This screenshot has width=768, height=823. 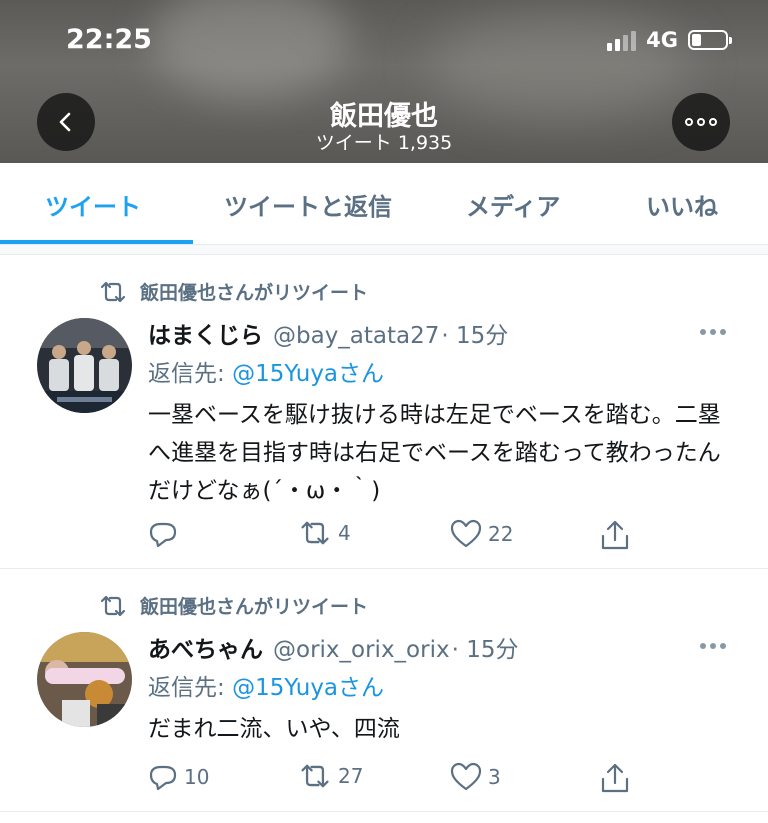 I want to click on tweet-text: だまれ二流、いや、四流, so click(x=274, y=729).